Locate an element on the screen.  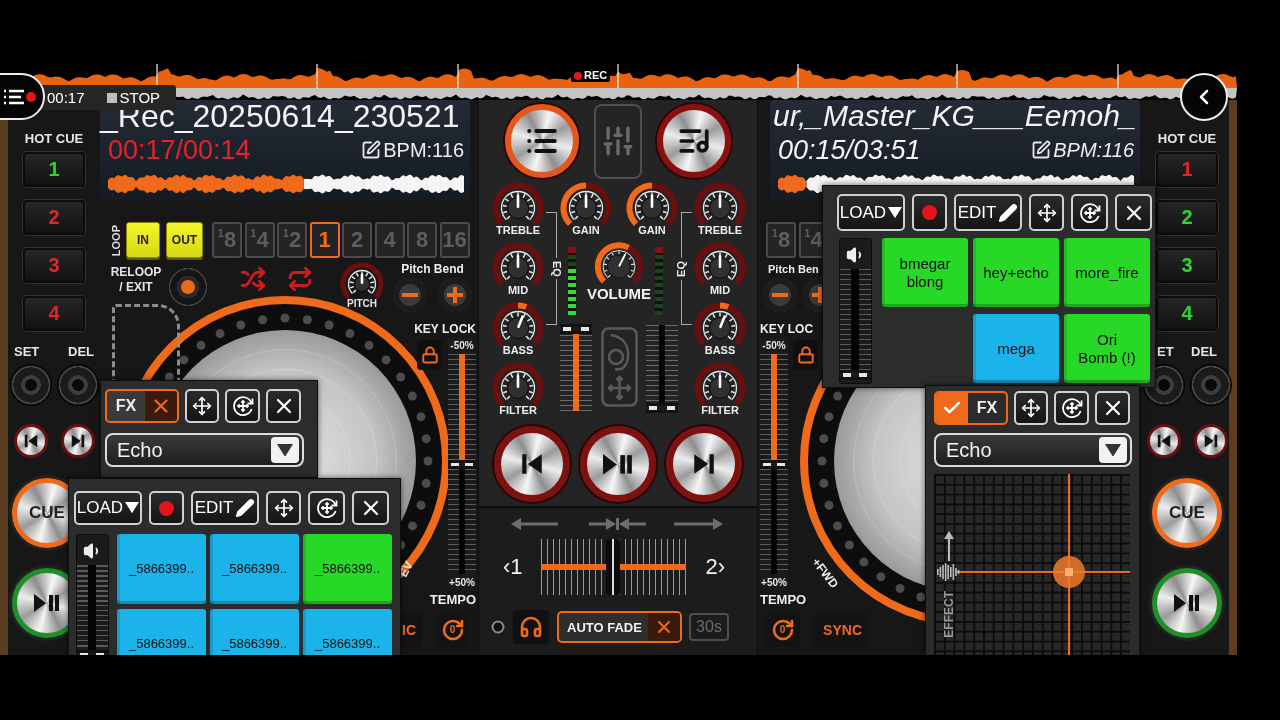
set-label: ET is located at coordinates (1165, 352).